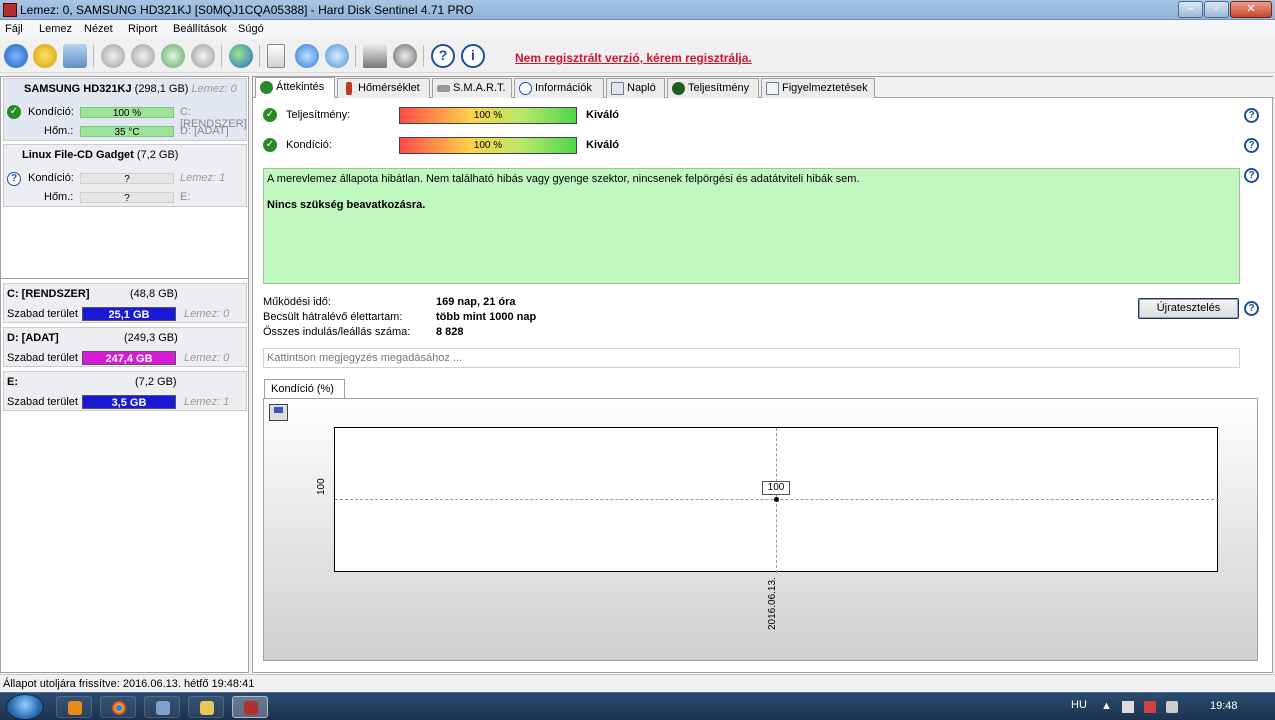 This screenshot has width=1275, height=720. Describe the element at coordinates (276, 56) in the screenshot. I see `report-icon` at that location.